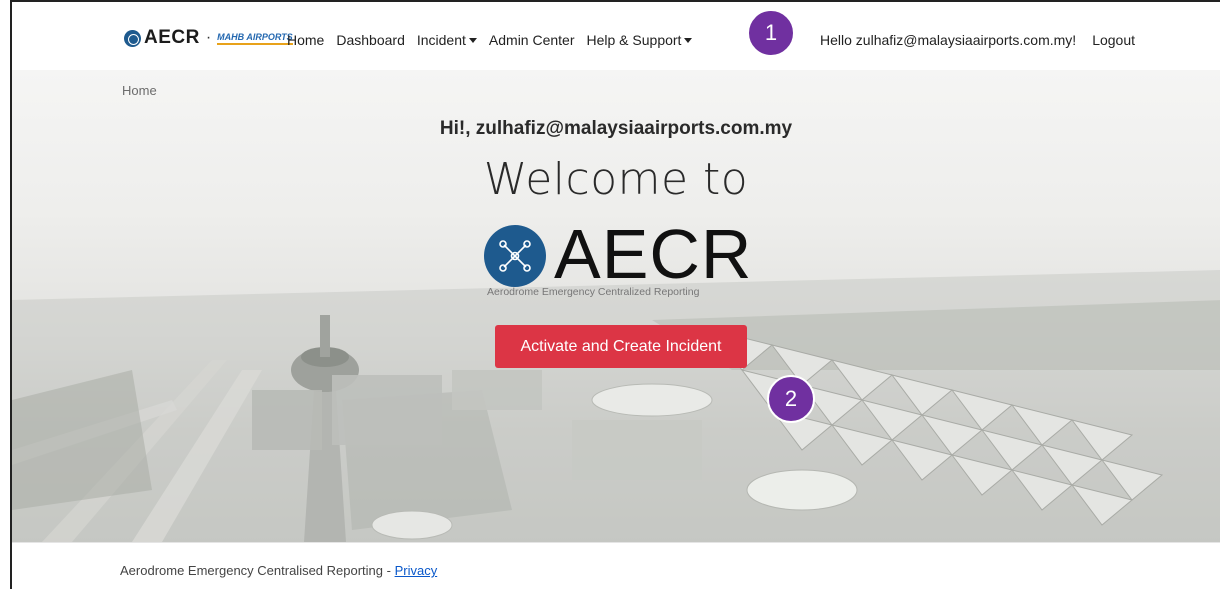 This screenshot has width=1220, height=589. What do you see at coordinates (515, 256) in the screenshot?
I see `aecr-network-icon` at bounding box center [515, 256].